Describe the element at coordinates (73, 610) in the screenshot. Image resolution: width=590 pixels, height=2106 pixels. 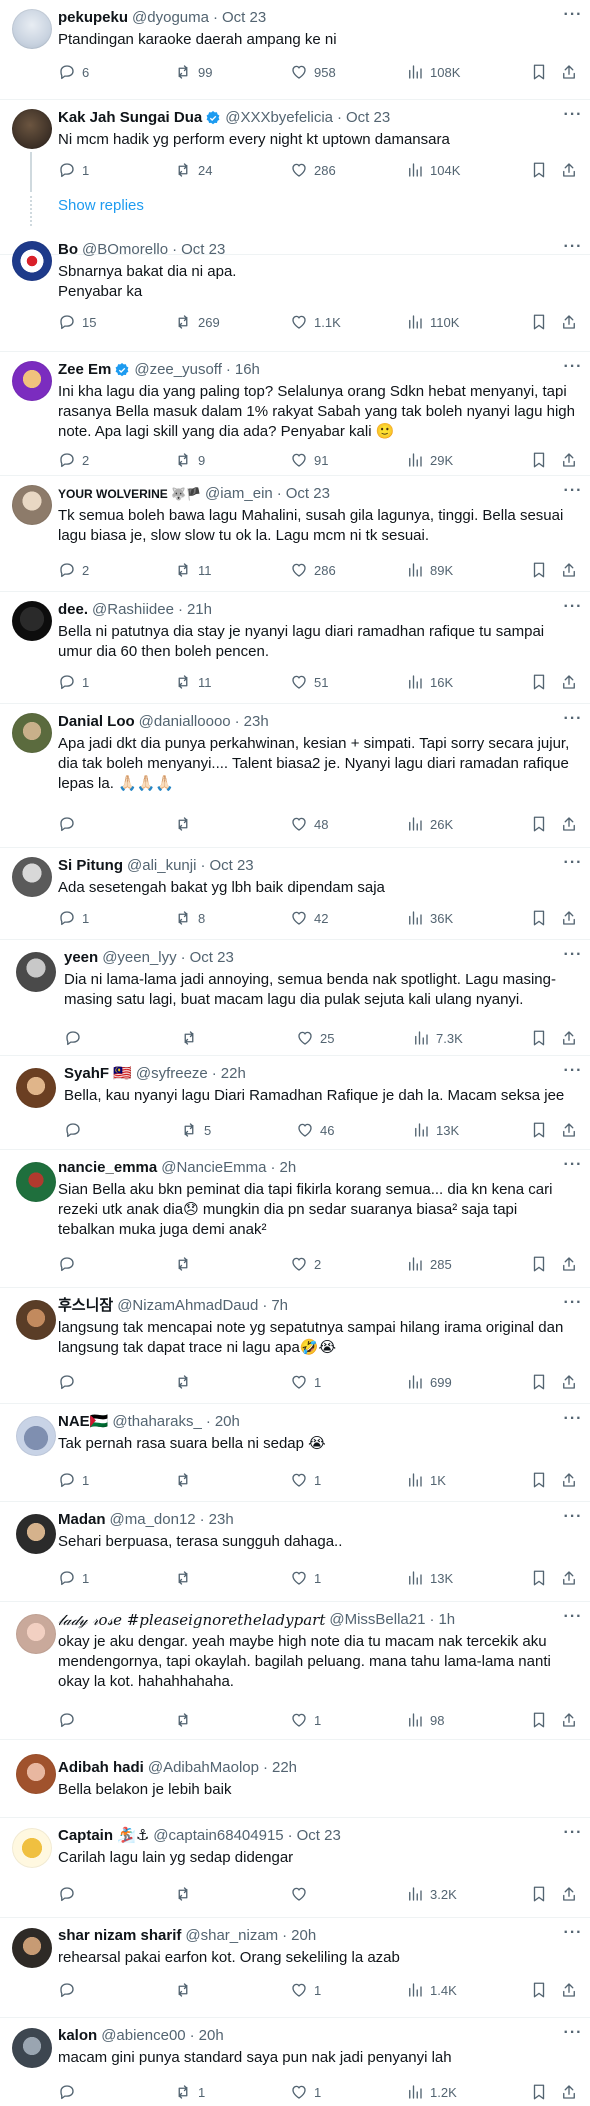
I see `author-name: dee.` at that location.